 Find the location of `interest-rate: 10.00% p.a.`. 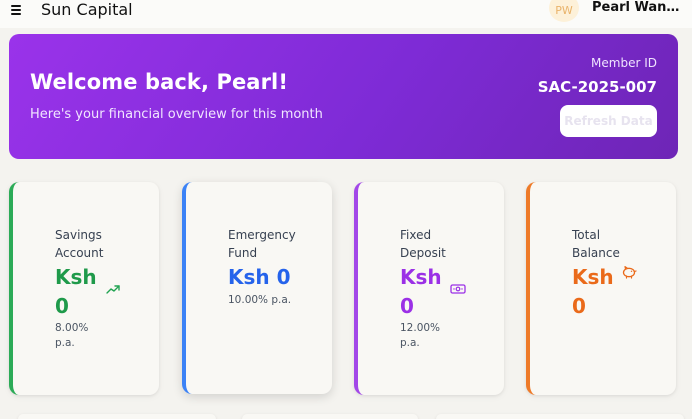

interest-rate: 10.00% p.a. is located at coordinates (260, 300).